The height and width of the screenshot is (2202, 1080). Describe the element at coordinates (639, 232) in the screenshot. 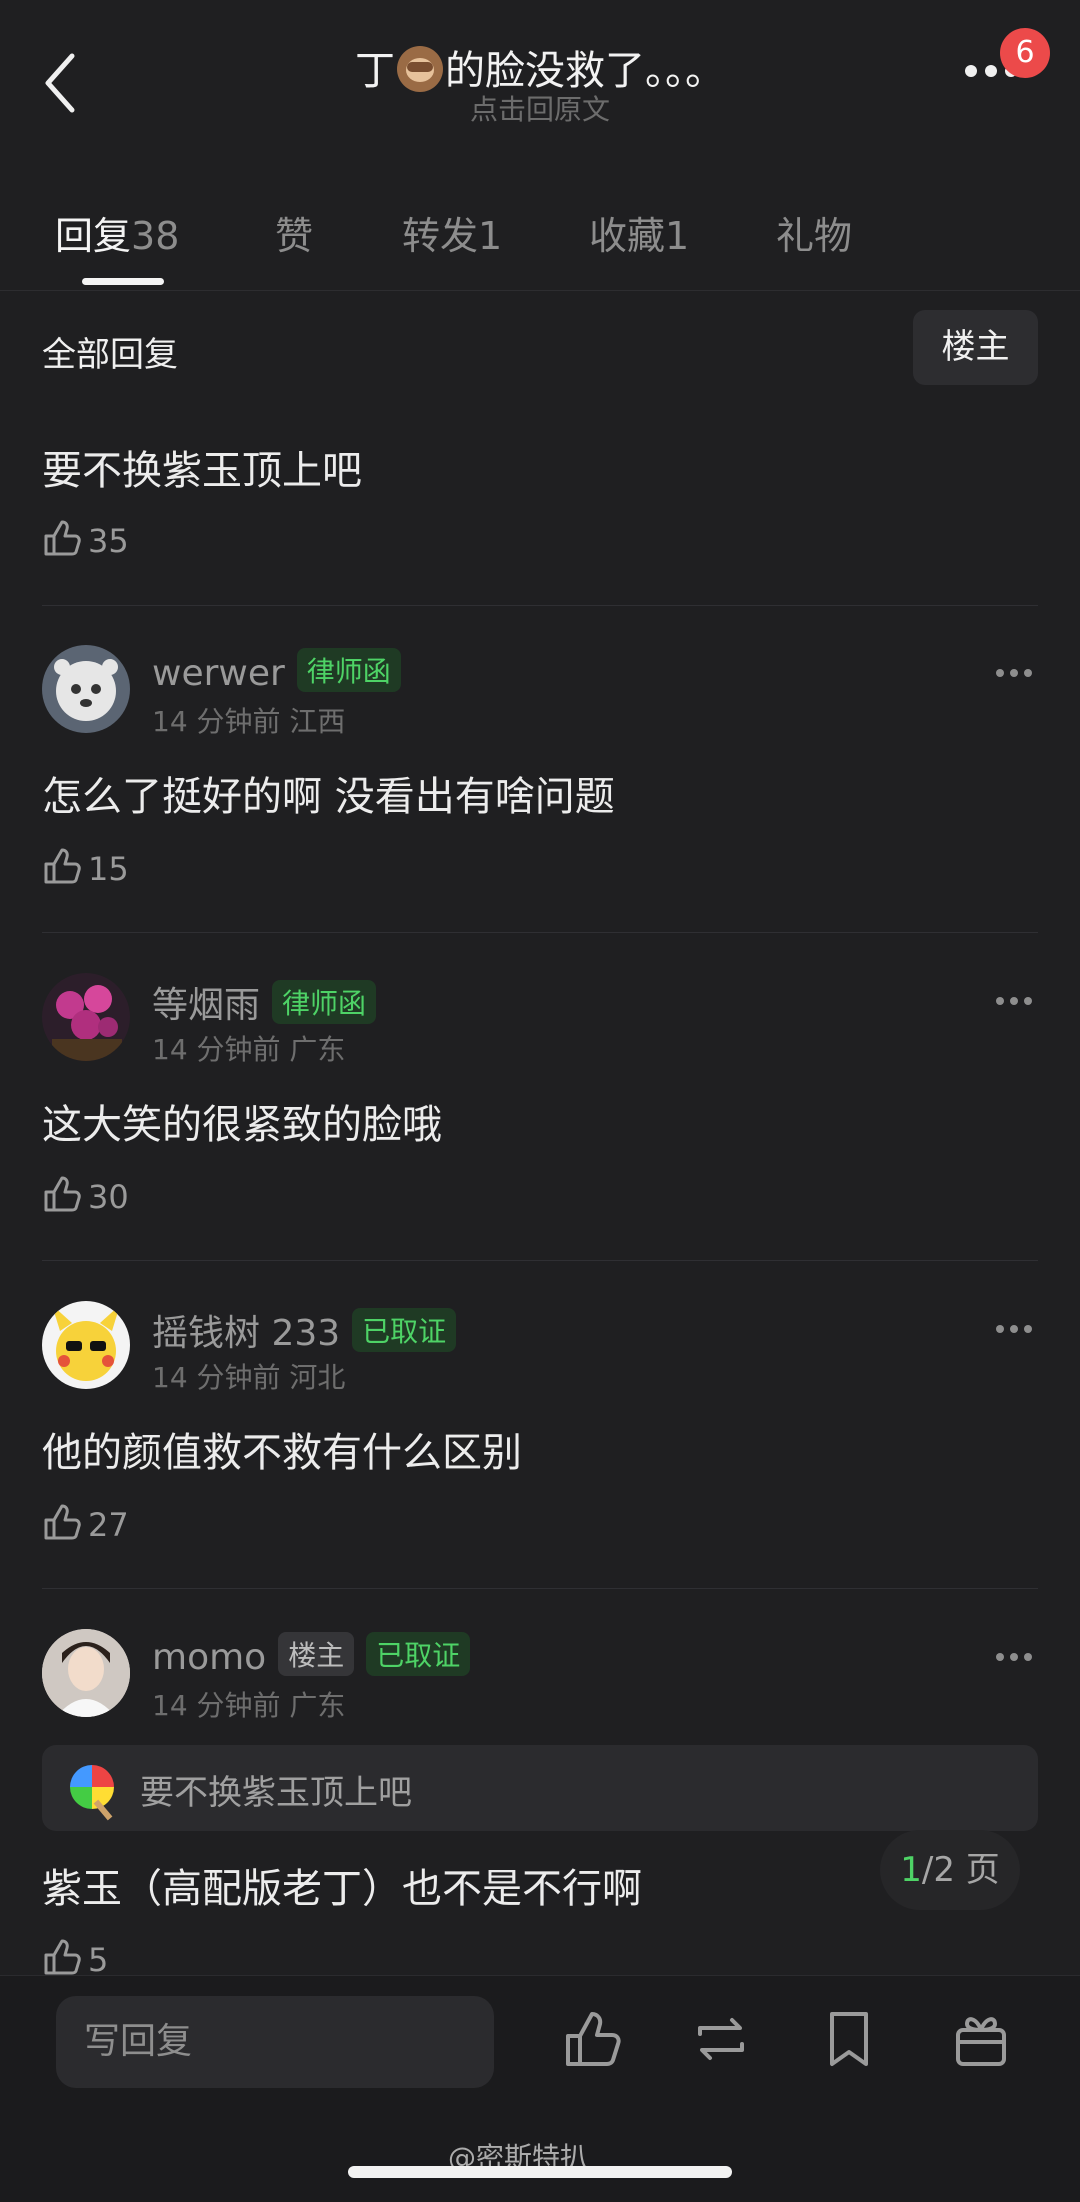

I see `tab-favorites: 收藏1` at that location.